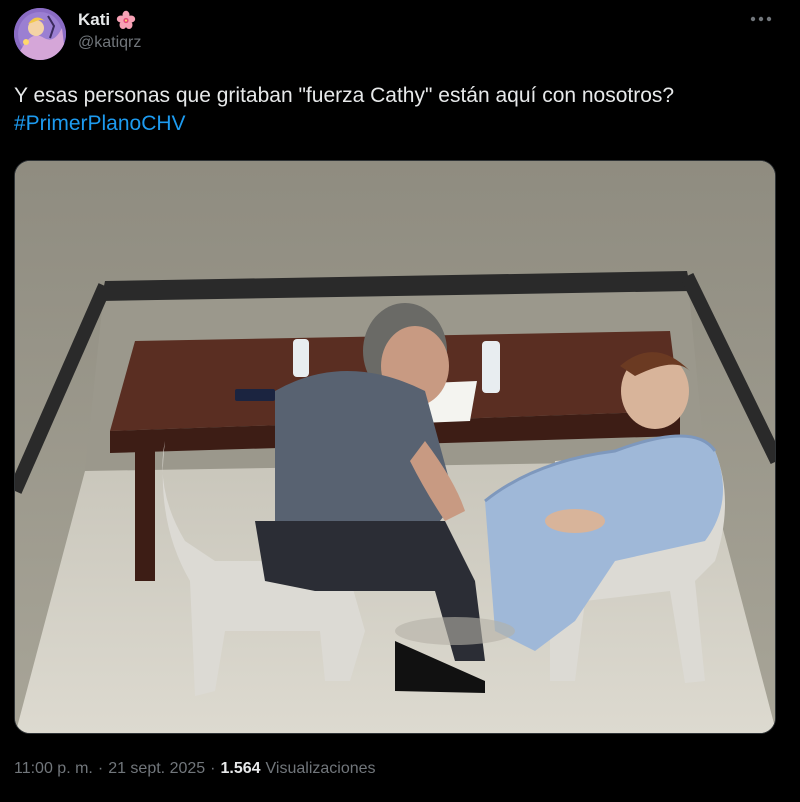 The height and width of the screenshot is (802, 800). I want to click on hashtag-link: #PrimerPlanoCHV, so click(399, 124).